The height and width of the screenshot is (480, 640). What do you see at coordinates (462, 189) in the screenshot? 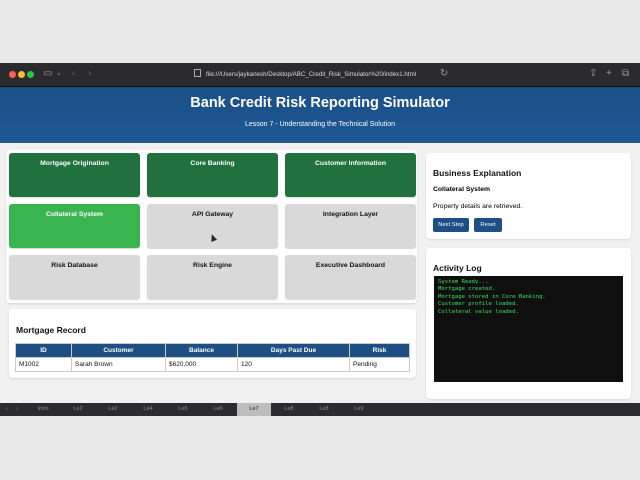
I see `explanation-system-name: Collateral System` at bounding box center [462, 189].